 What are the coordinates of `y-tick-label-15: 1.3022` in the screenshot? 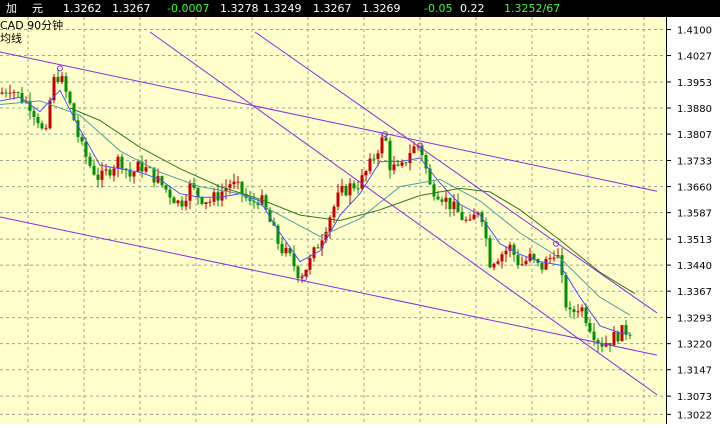 It's located at (694, 415).